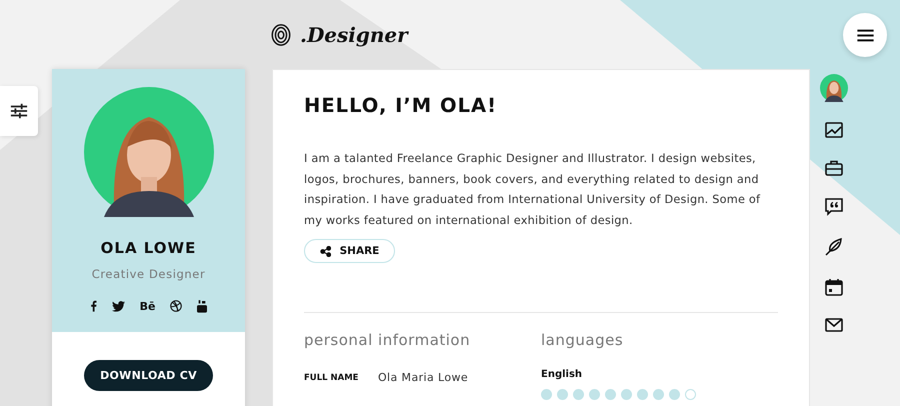 The width and height of the screenshot is (900, 406). Describe the element at coordinates (281, 35) in the screenshot. I see `fingerprint-icon` at that location.